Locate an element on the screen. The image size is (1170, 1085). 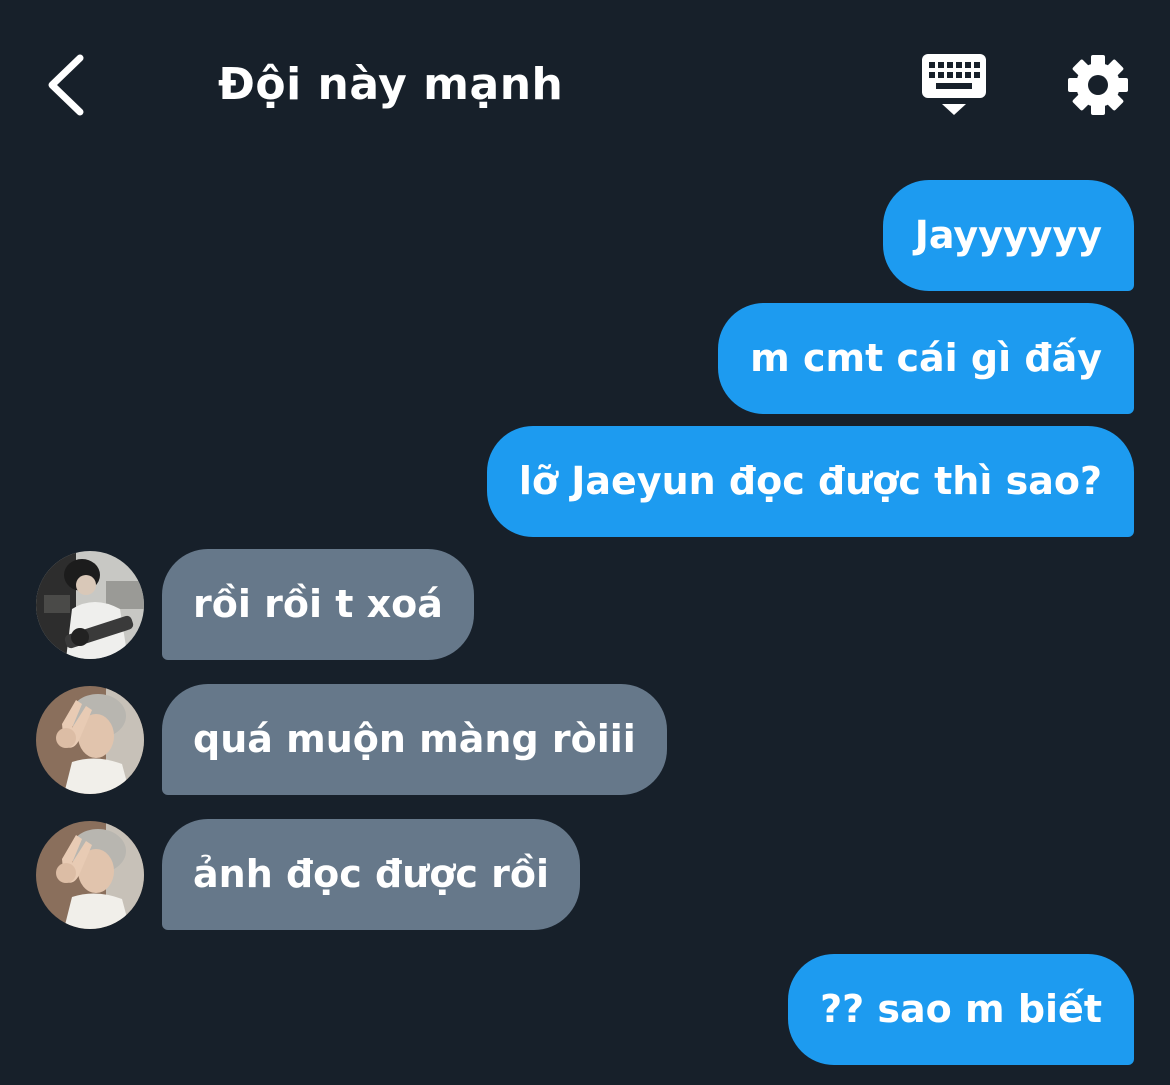
incoming-message-bubble: quá muộn màng ròiii is located at coordinates (414, 739).